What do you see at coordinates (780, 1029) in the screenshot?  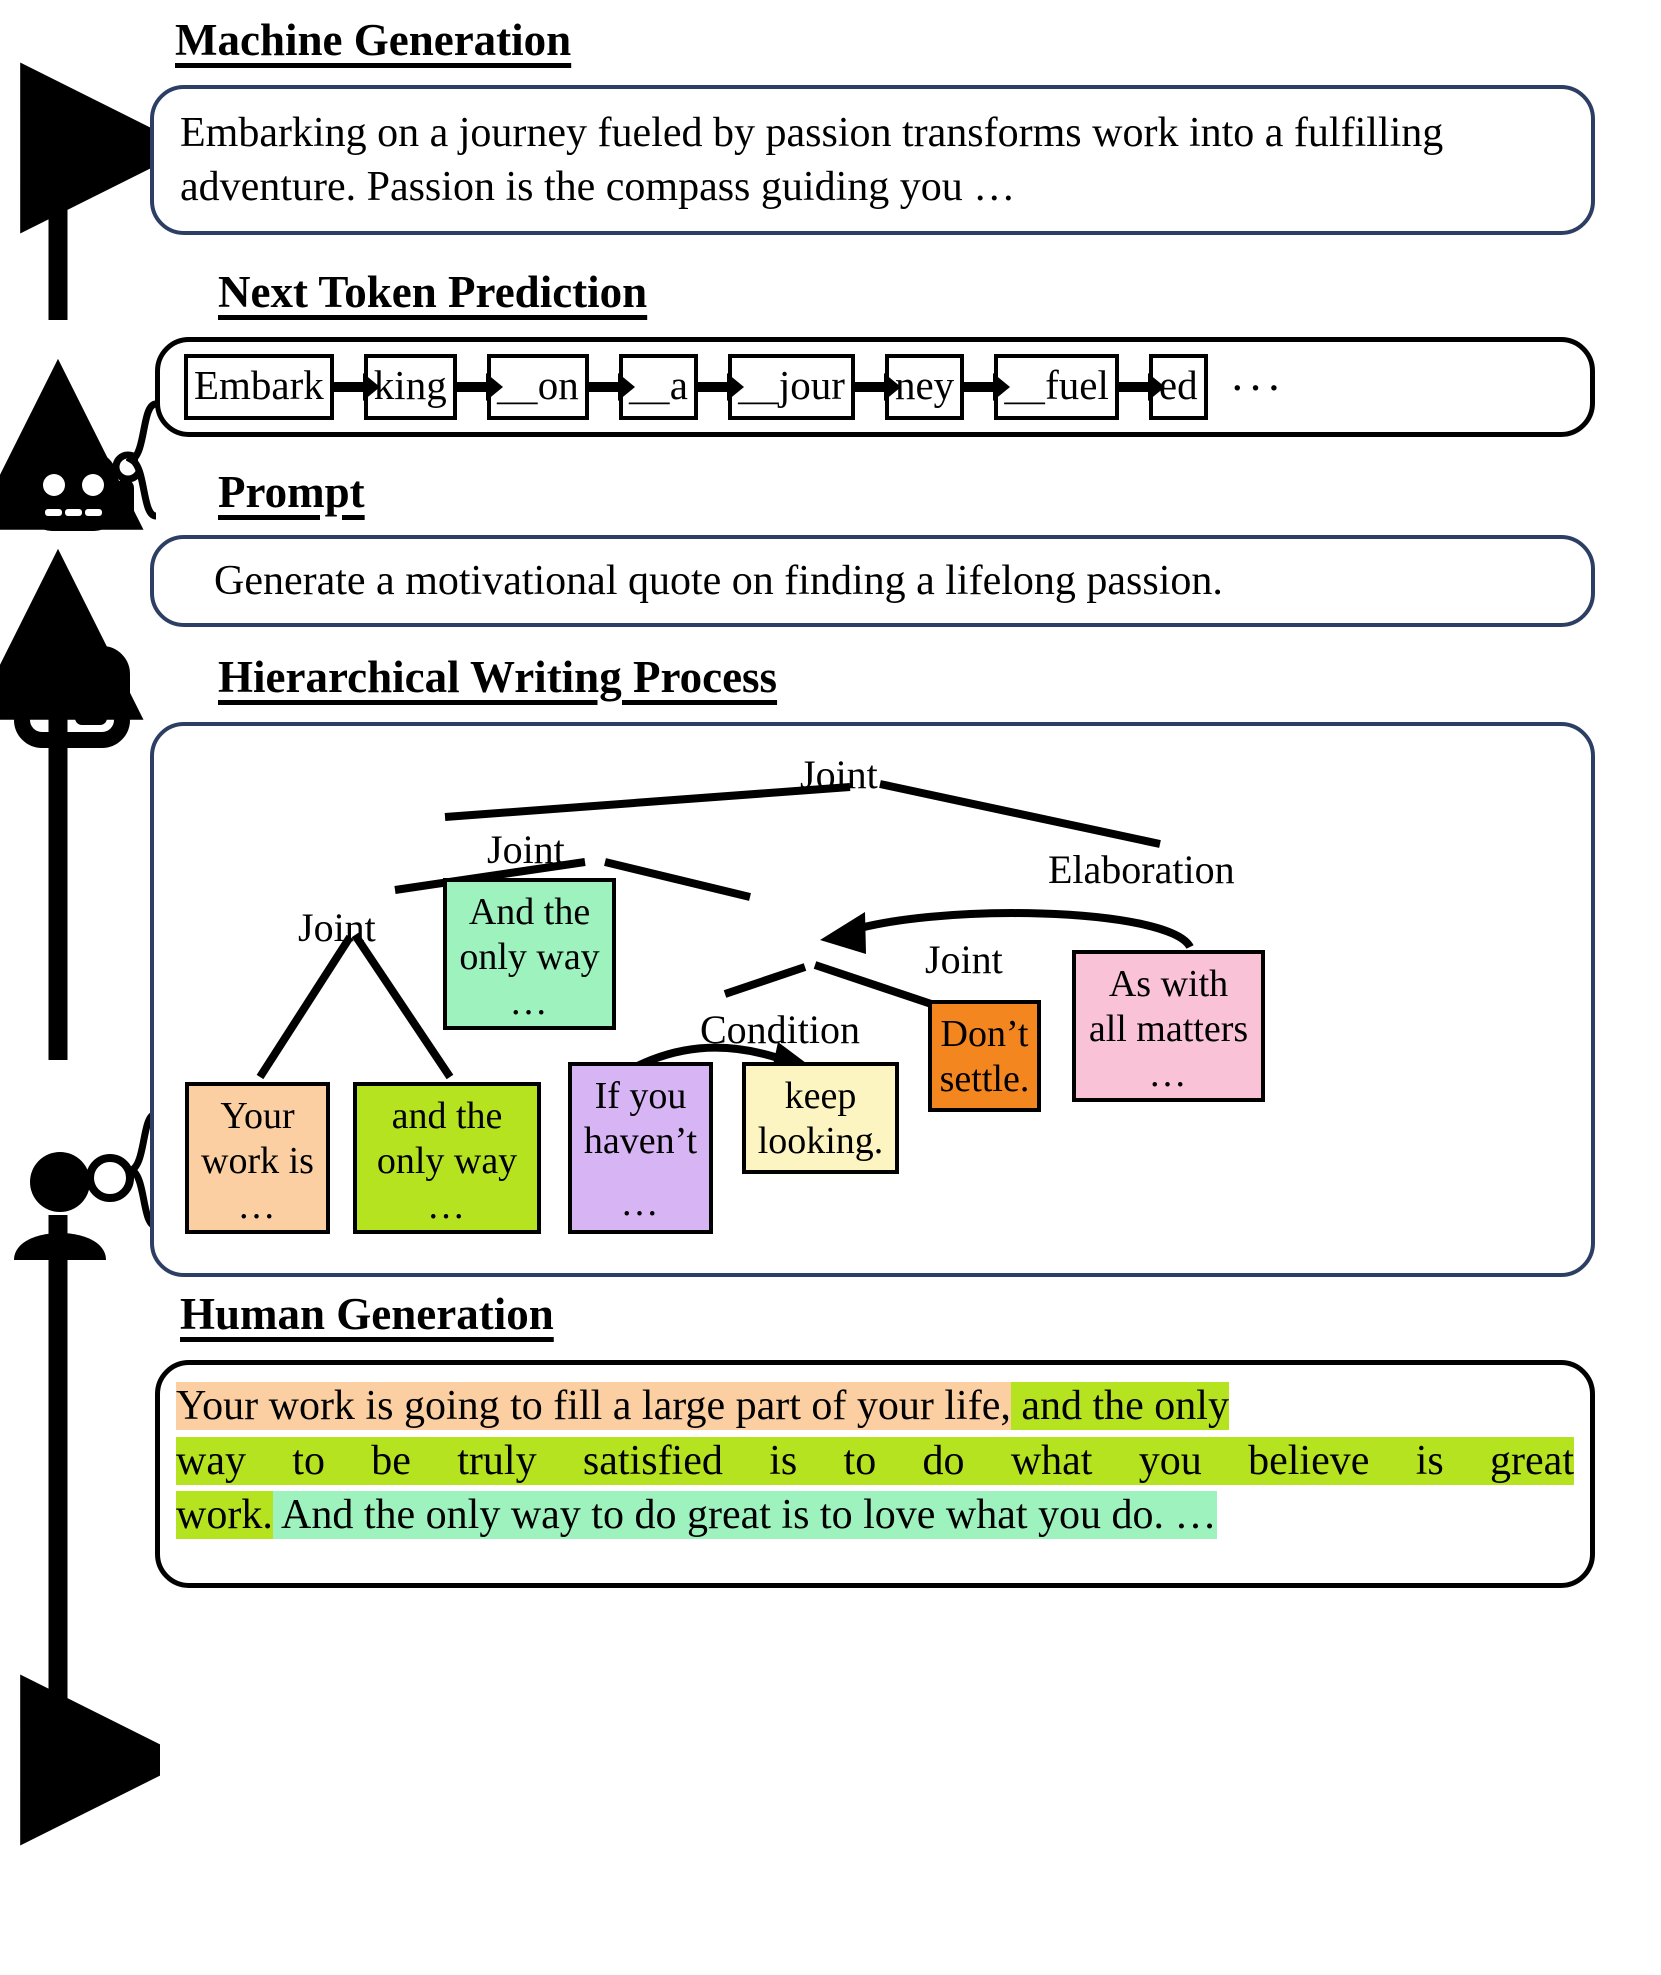 I see `tree-node-condition: Condition` at bounding box center [780, 1029].